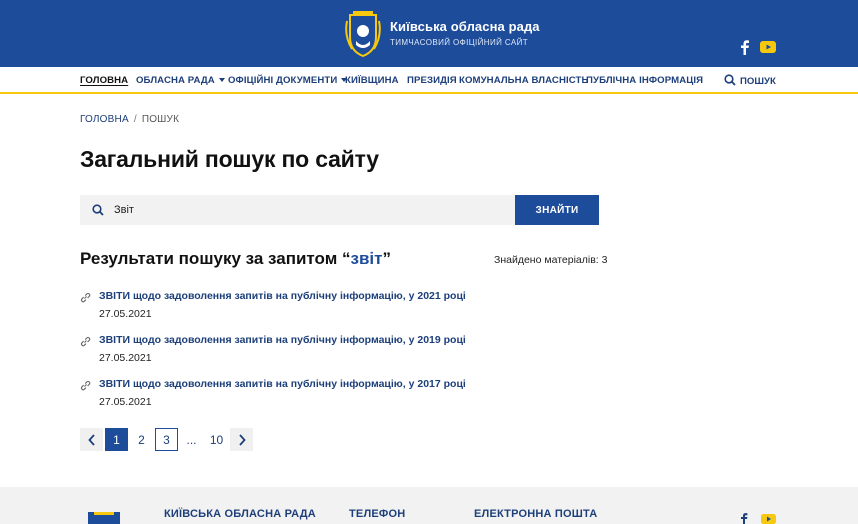 Image resolution: width=858 pixels, height=524 pixels. Describe the element at coordinates (386, 258) in the screenshot. I see `quote-close: ”` at that location.